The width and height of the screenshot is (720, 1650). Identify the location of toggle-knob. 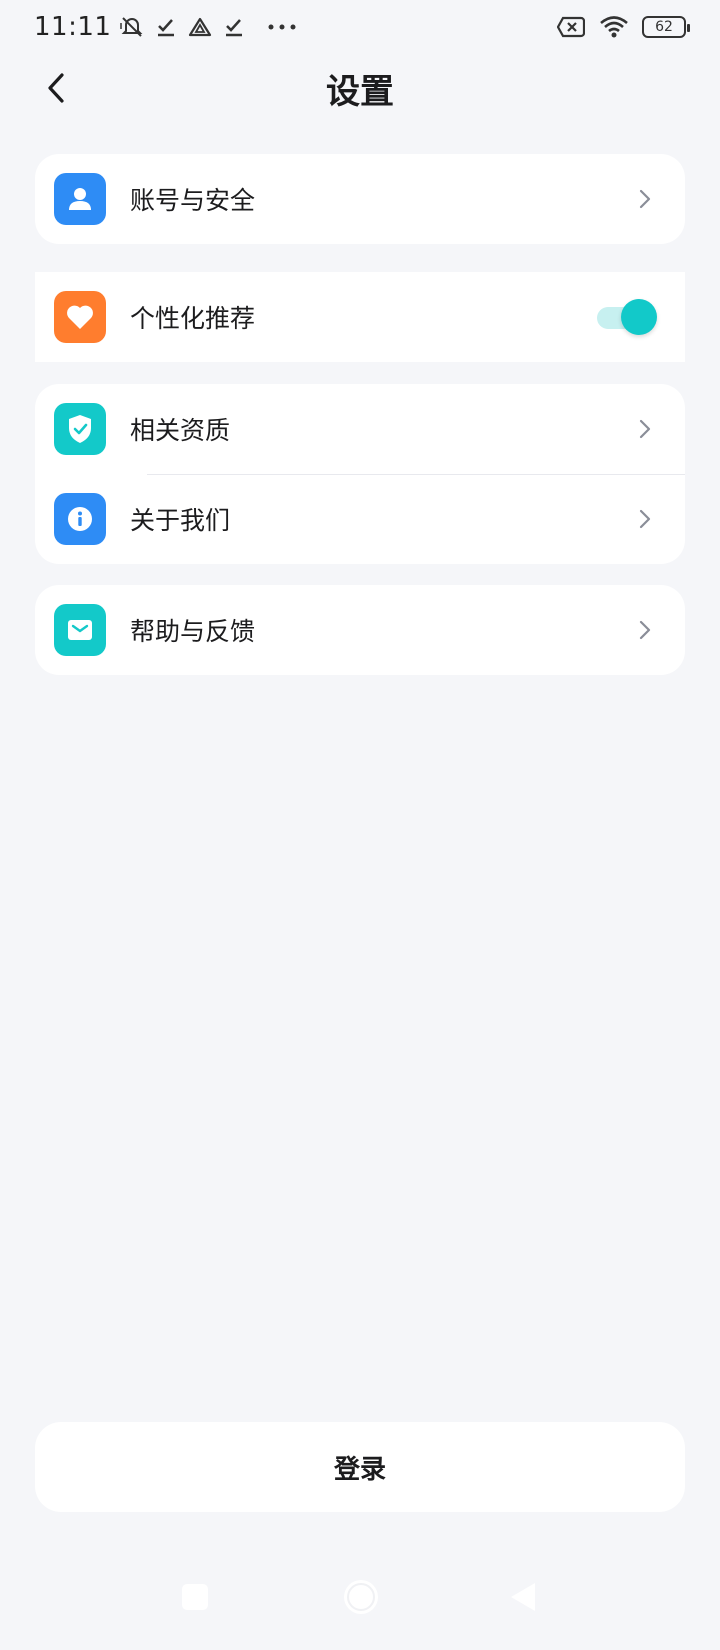
(639, 317).